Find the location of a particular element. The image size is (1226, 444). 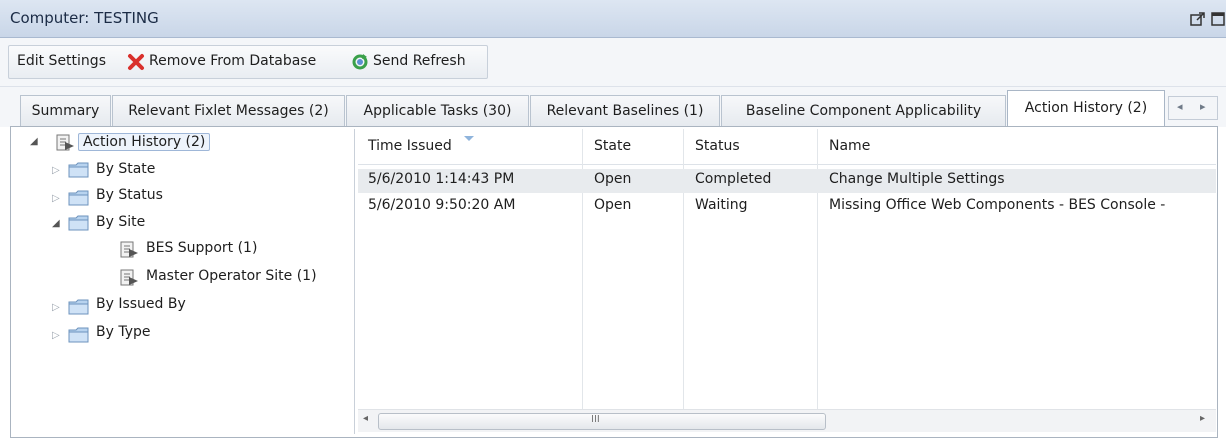

sort-indicator-icon is located at coordinates (469, 138).